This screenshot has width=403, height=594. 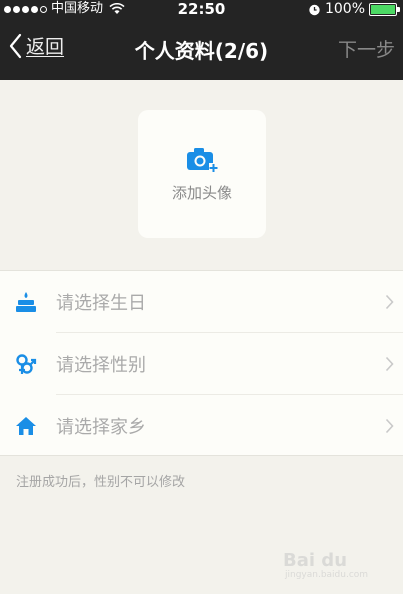 I want to click on add-avatar-label: 添加头像, so click(x=201, y=193).